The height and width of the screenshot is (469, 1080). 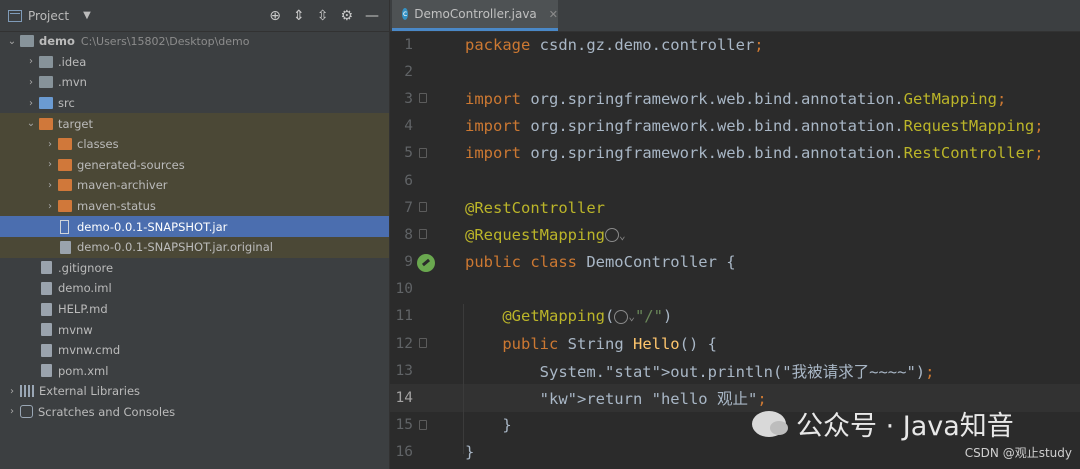 What do you see at coordinates (72, 82) in the screenshot?
I see `tree-item-label: .mvn` at bounding box center [72, 82].